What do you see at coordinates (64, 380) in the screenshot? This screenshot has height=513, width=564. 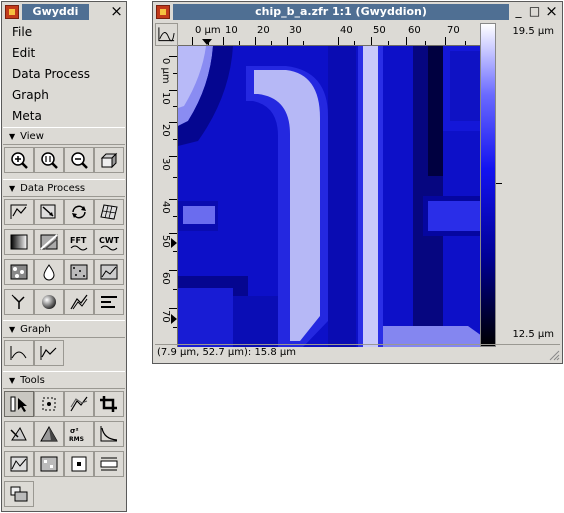 I see `section-tools: ▼ Tools` at bounding box center [64, 380].